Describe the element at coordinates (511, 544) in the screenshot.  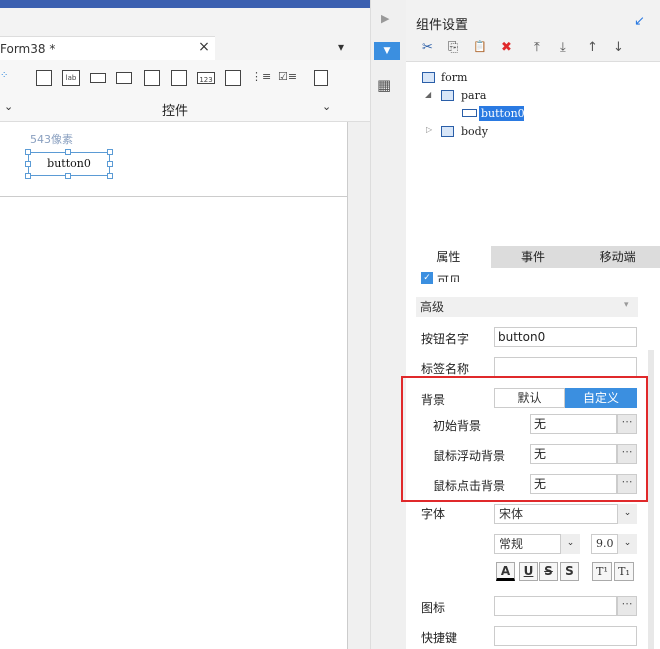
I see `font-style-value: 常规` at that location.